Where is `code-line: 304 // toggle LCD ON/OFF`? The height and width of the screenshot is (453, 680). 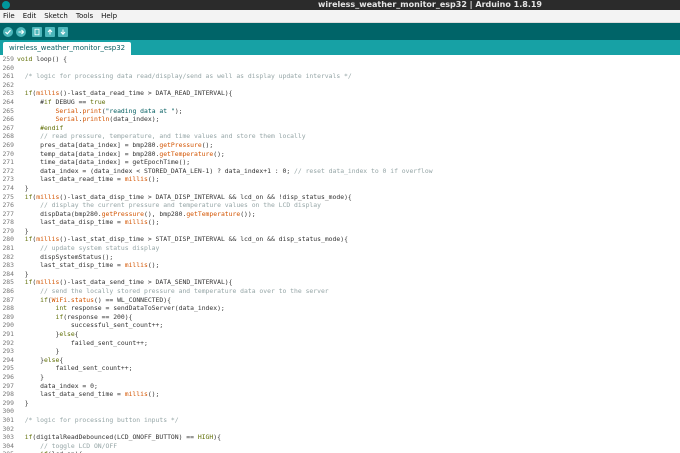
code-line: 304 // toggle LCD ON/OFF is located at coordinates (340, 446).